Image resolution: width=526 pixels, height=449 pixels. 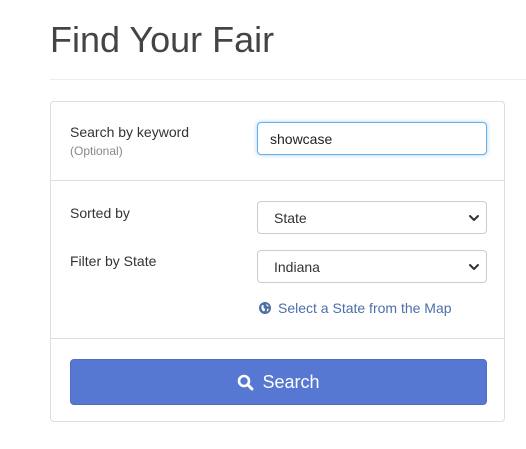 What do you see at coordinates (130, 132) in the screenshot?
I see `keyword-label: Search by keyword` at bounding box center [130, 132].